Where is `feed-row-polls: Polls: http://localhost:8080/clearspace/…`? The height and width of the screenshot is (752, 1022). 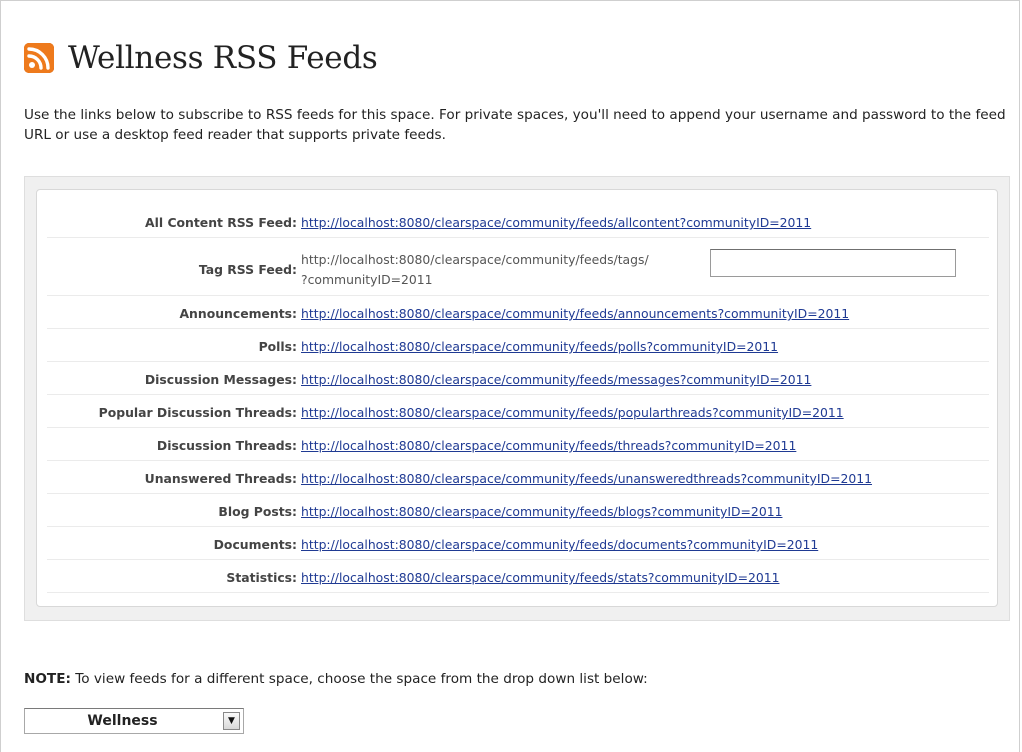 feed-row-polls: Polls: http://localhost:8080/clearspace/… is located at coordinates (518, 345).